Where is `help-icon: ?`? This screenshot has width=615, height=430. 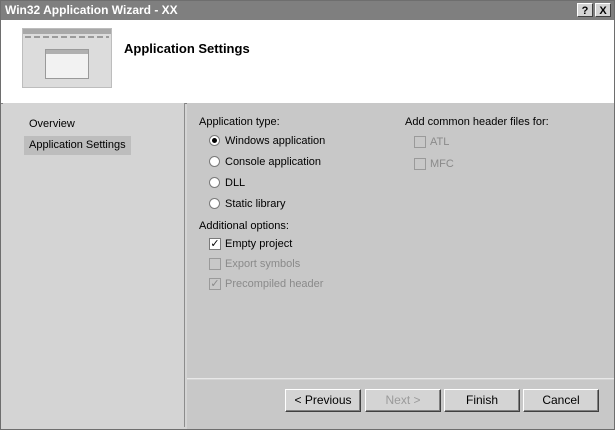
help-icon: ? is located at coordinates (585, 11).